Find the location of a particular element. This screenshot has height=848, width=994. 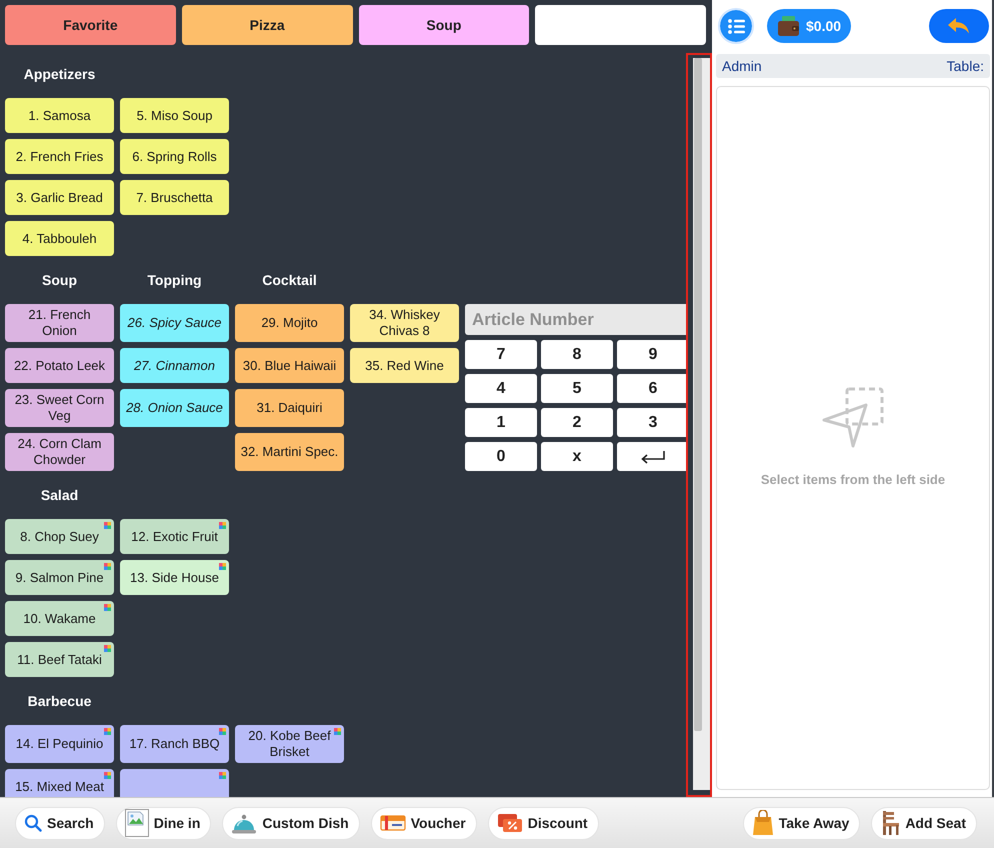

menu-item: 15. Mixed Meat is located at coordinates (59, 783).